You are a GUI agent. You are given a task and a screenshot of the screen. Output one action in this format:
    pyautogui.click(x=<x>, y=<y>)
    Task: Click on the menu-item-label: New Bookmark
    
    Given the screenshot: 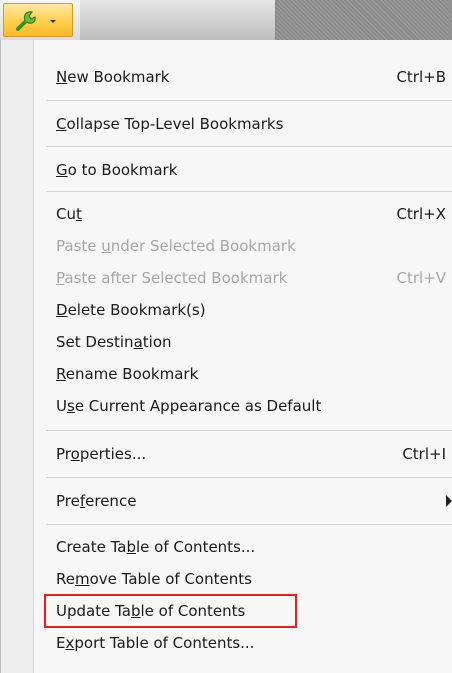 What is the action you would take?
    pyautogui.click(x=113, y=77)
    